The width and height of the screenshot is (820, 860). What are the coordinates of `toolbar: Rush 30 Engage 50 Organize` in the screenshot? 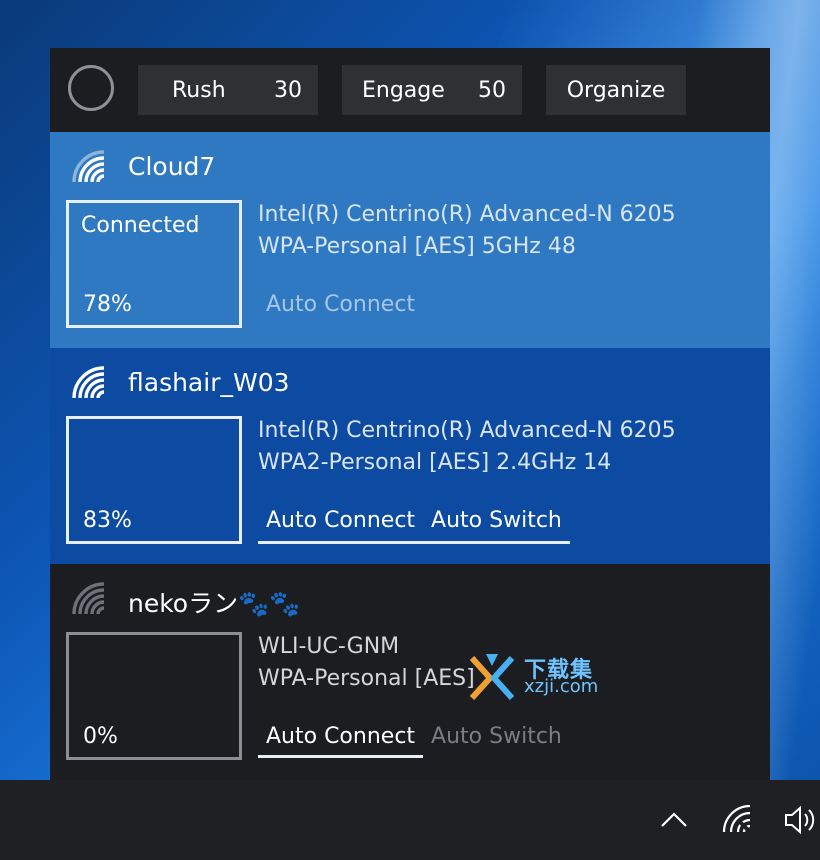 It's located at (410, 90).